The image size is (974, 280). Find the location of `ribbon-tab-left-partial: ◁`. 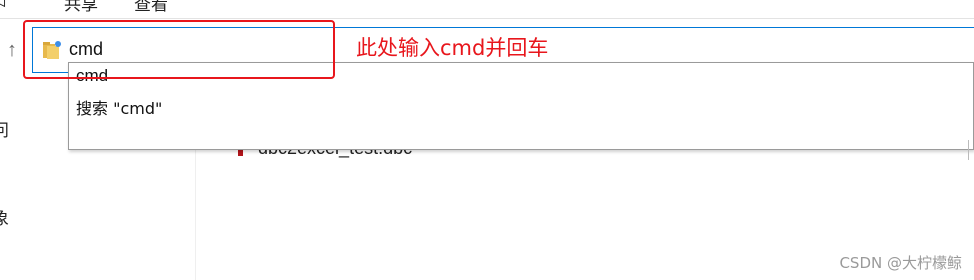

ribbon-tab-left-partial: ◁ is located at coordinates (2, 5).